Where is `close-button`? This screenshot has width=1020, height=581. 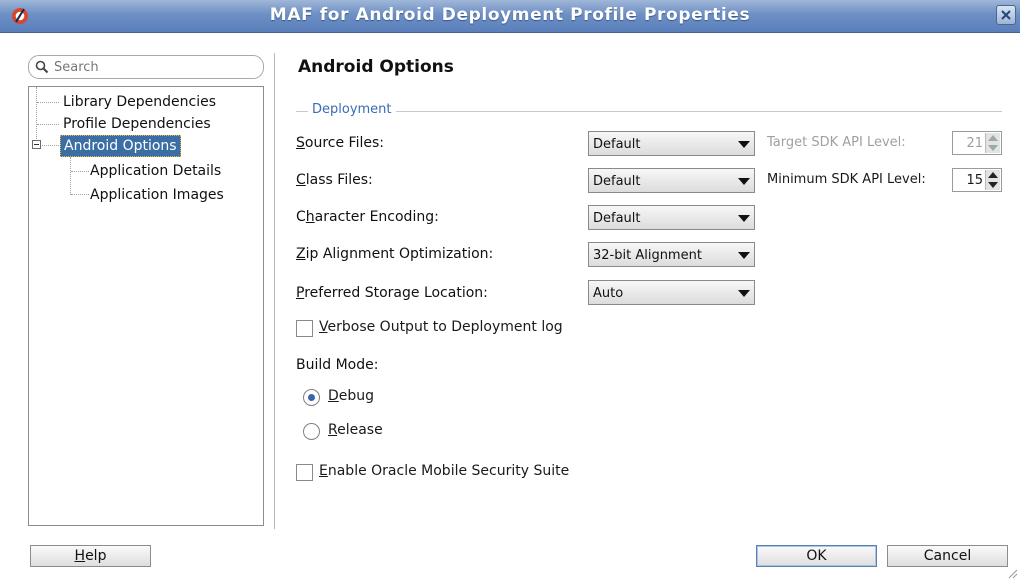 close-button is located at coordinates (1006, 15).